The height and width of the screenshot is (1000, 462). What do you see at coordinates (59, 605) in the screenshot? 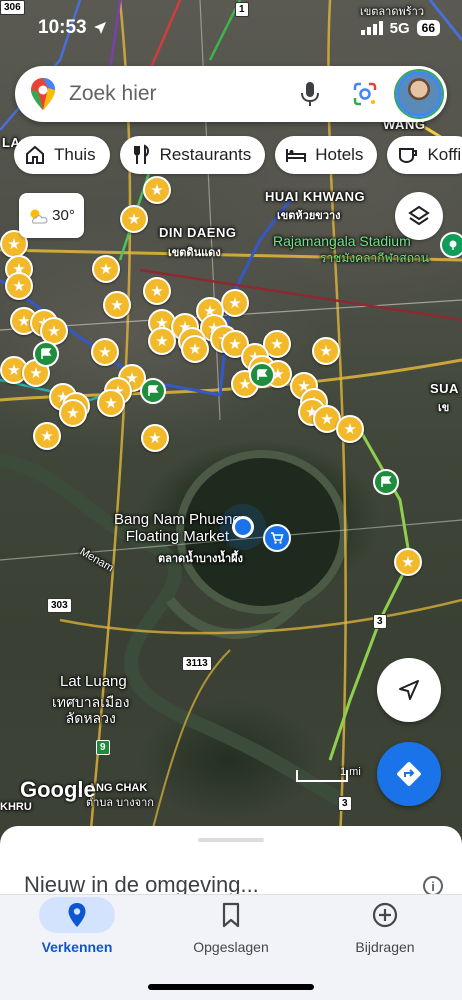
I see `road-shield-303: 303` at bounding box center [59, 605].